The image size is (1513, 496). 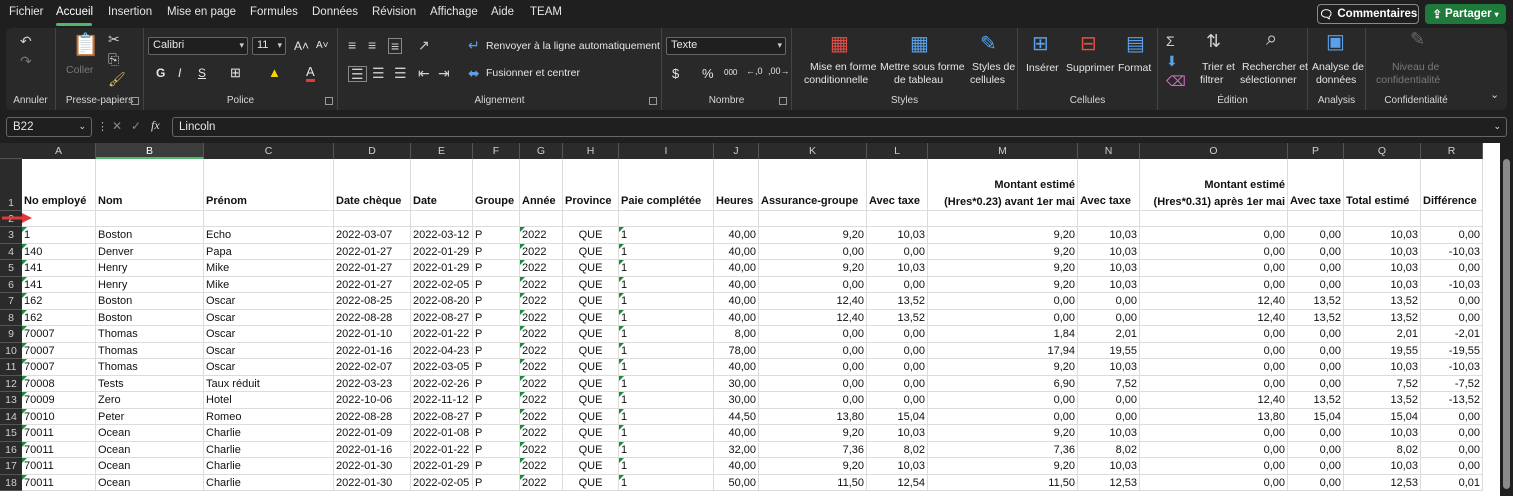 What do you see at coordinates (736, 417) in the screenshot?
I see `table-cell: 44,50` at bounding box center [736, 417].